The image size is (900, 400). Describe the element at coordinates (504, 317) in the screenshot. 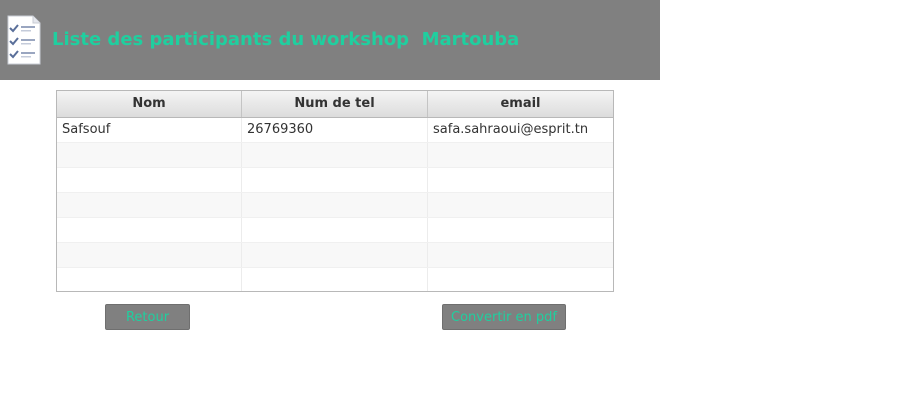

I see `convert-pdf-button: Convertir en pdf` at that location.